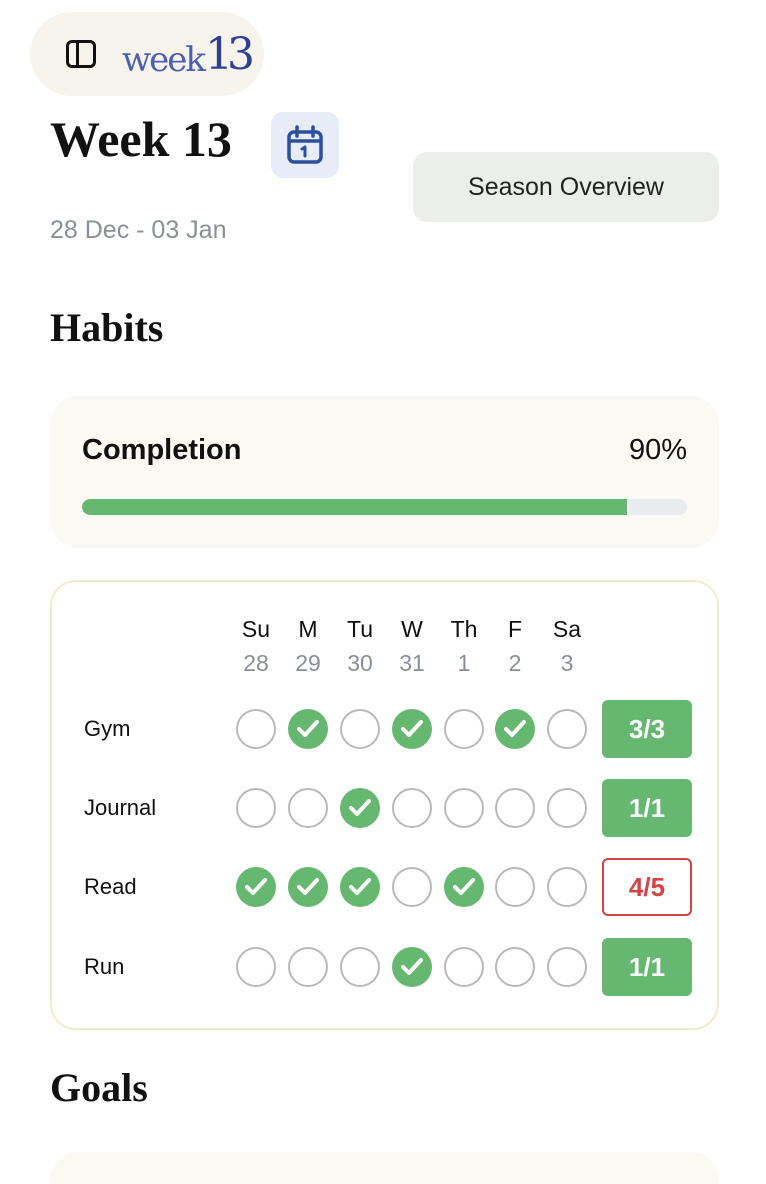  Describe the element at coordinates (308, 646) in the screenshot. I see `day-header: M 29` at that location.